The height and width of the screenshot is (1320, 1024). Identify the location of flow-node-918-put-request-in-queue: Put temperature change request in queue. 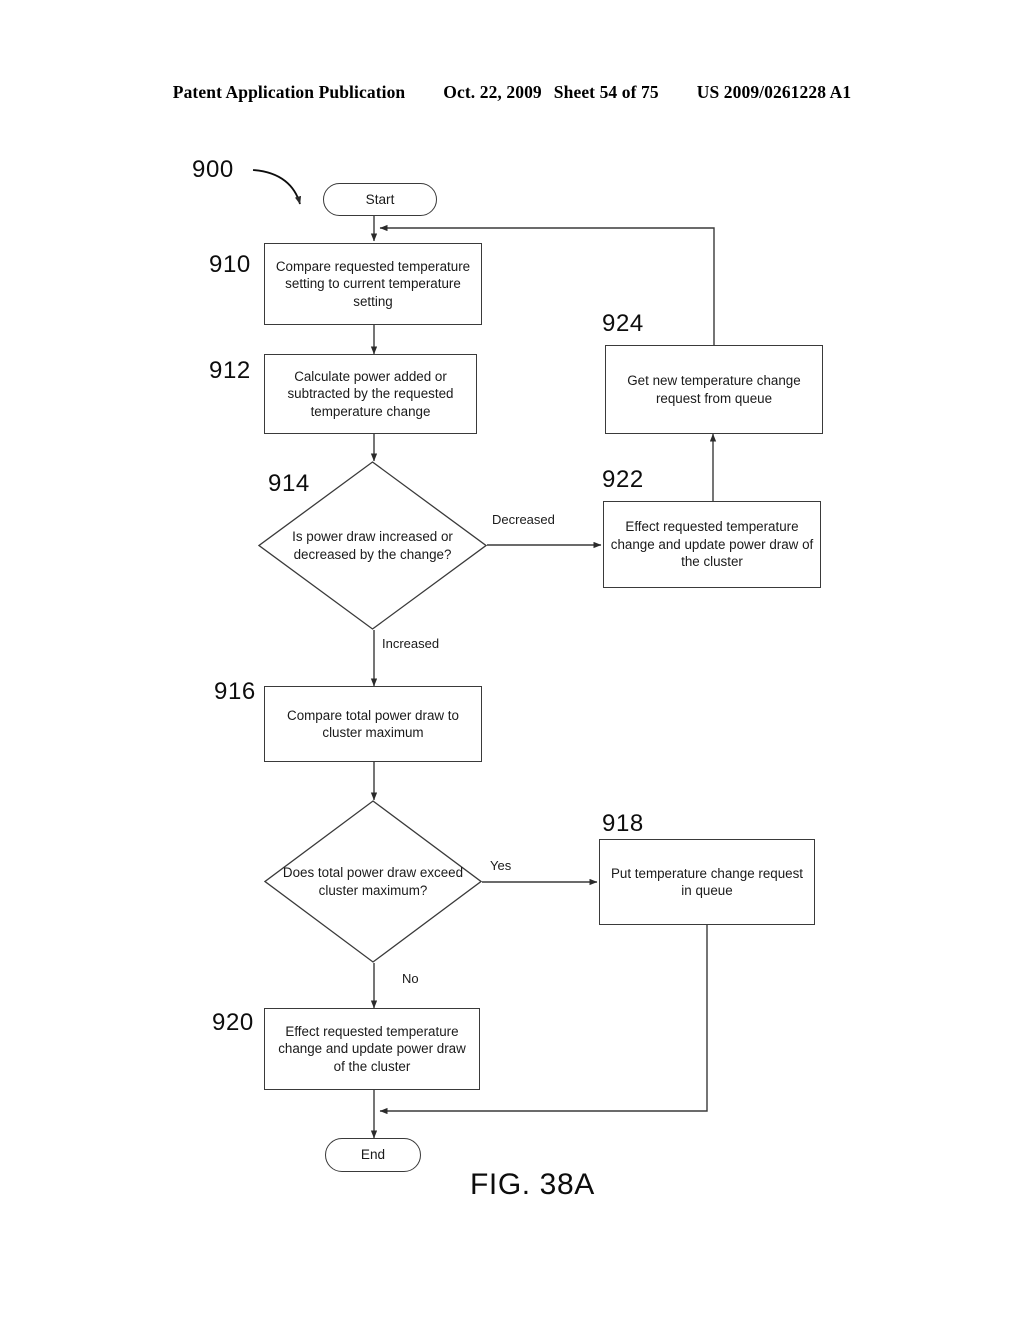
(707, 882).